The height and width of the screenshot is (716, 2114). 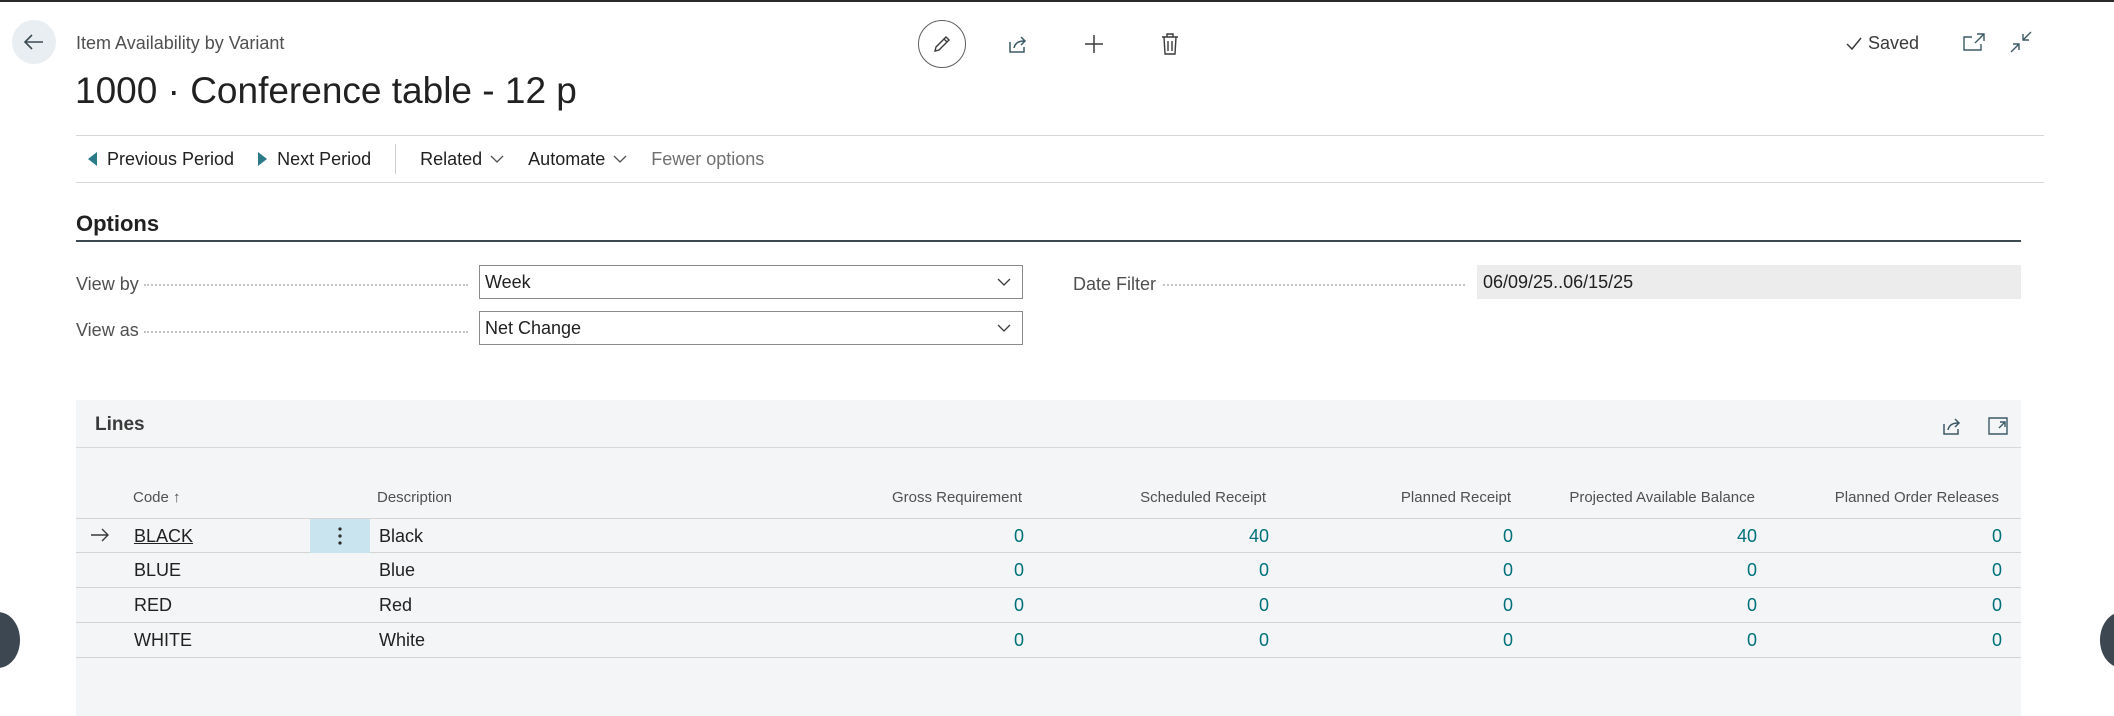 What do you see at coordinates (401, 536) in the screenshot?
I see `description-cell: Black` at bounding box center [401, 536].